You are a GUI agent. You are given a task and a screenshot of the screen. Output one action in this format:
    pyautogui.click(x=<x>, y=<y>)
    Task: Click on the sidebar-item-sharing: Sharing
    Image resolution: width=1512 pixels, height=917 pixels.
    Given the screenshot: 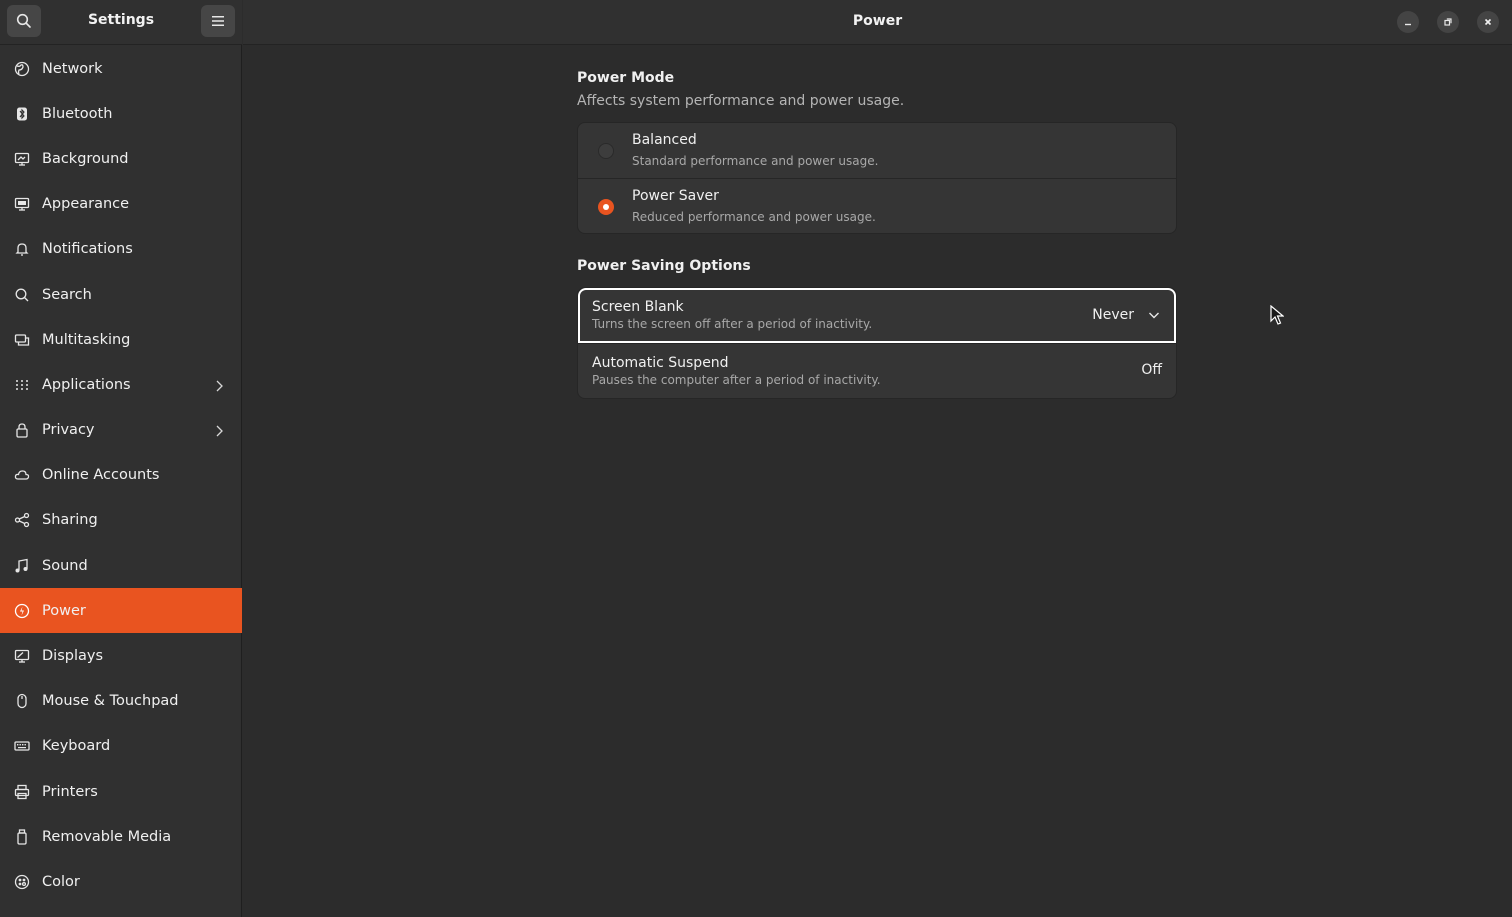 What is the action you would take?
    pyautogui.click(x=121, y=520)
    